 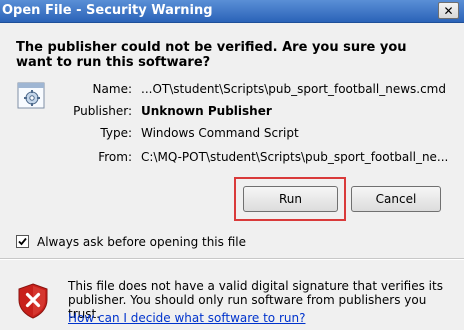 I want to click on cancel-button-label: Cancel, so click(x=396, y=199).